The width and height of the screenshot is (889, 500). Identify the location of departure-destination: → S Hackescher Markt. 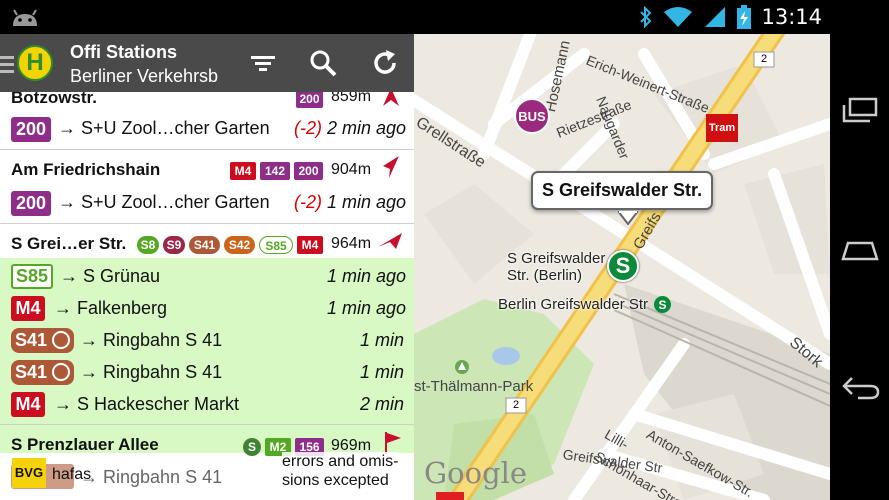
(147, 404).